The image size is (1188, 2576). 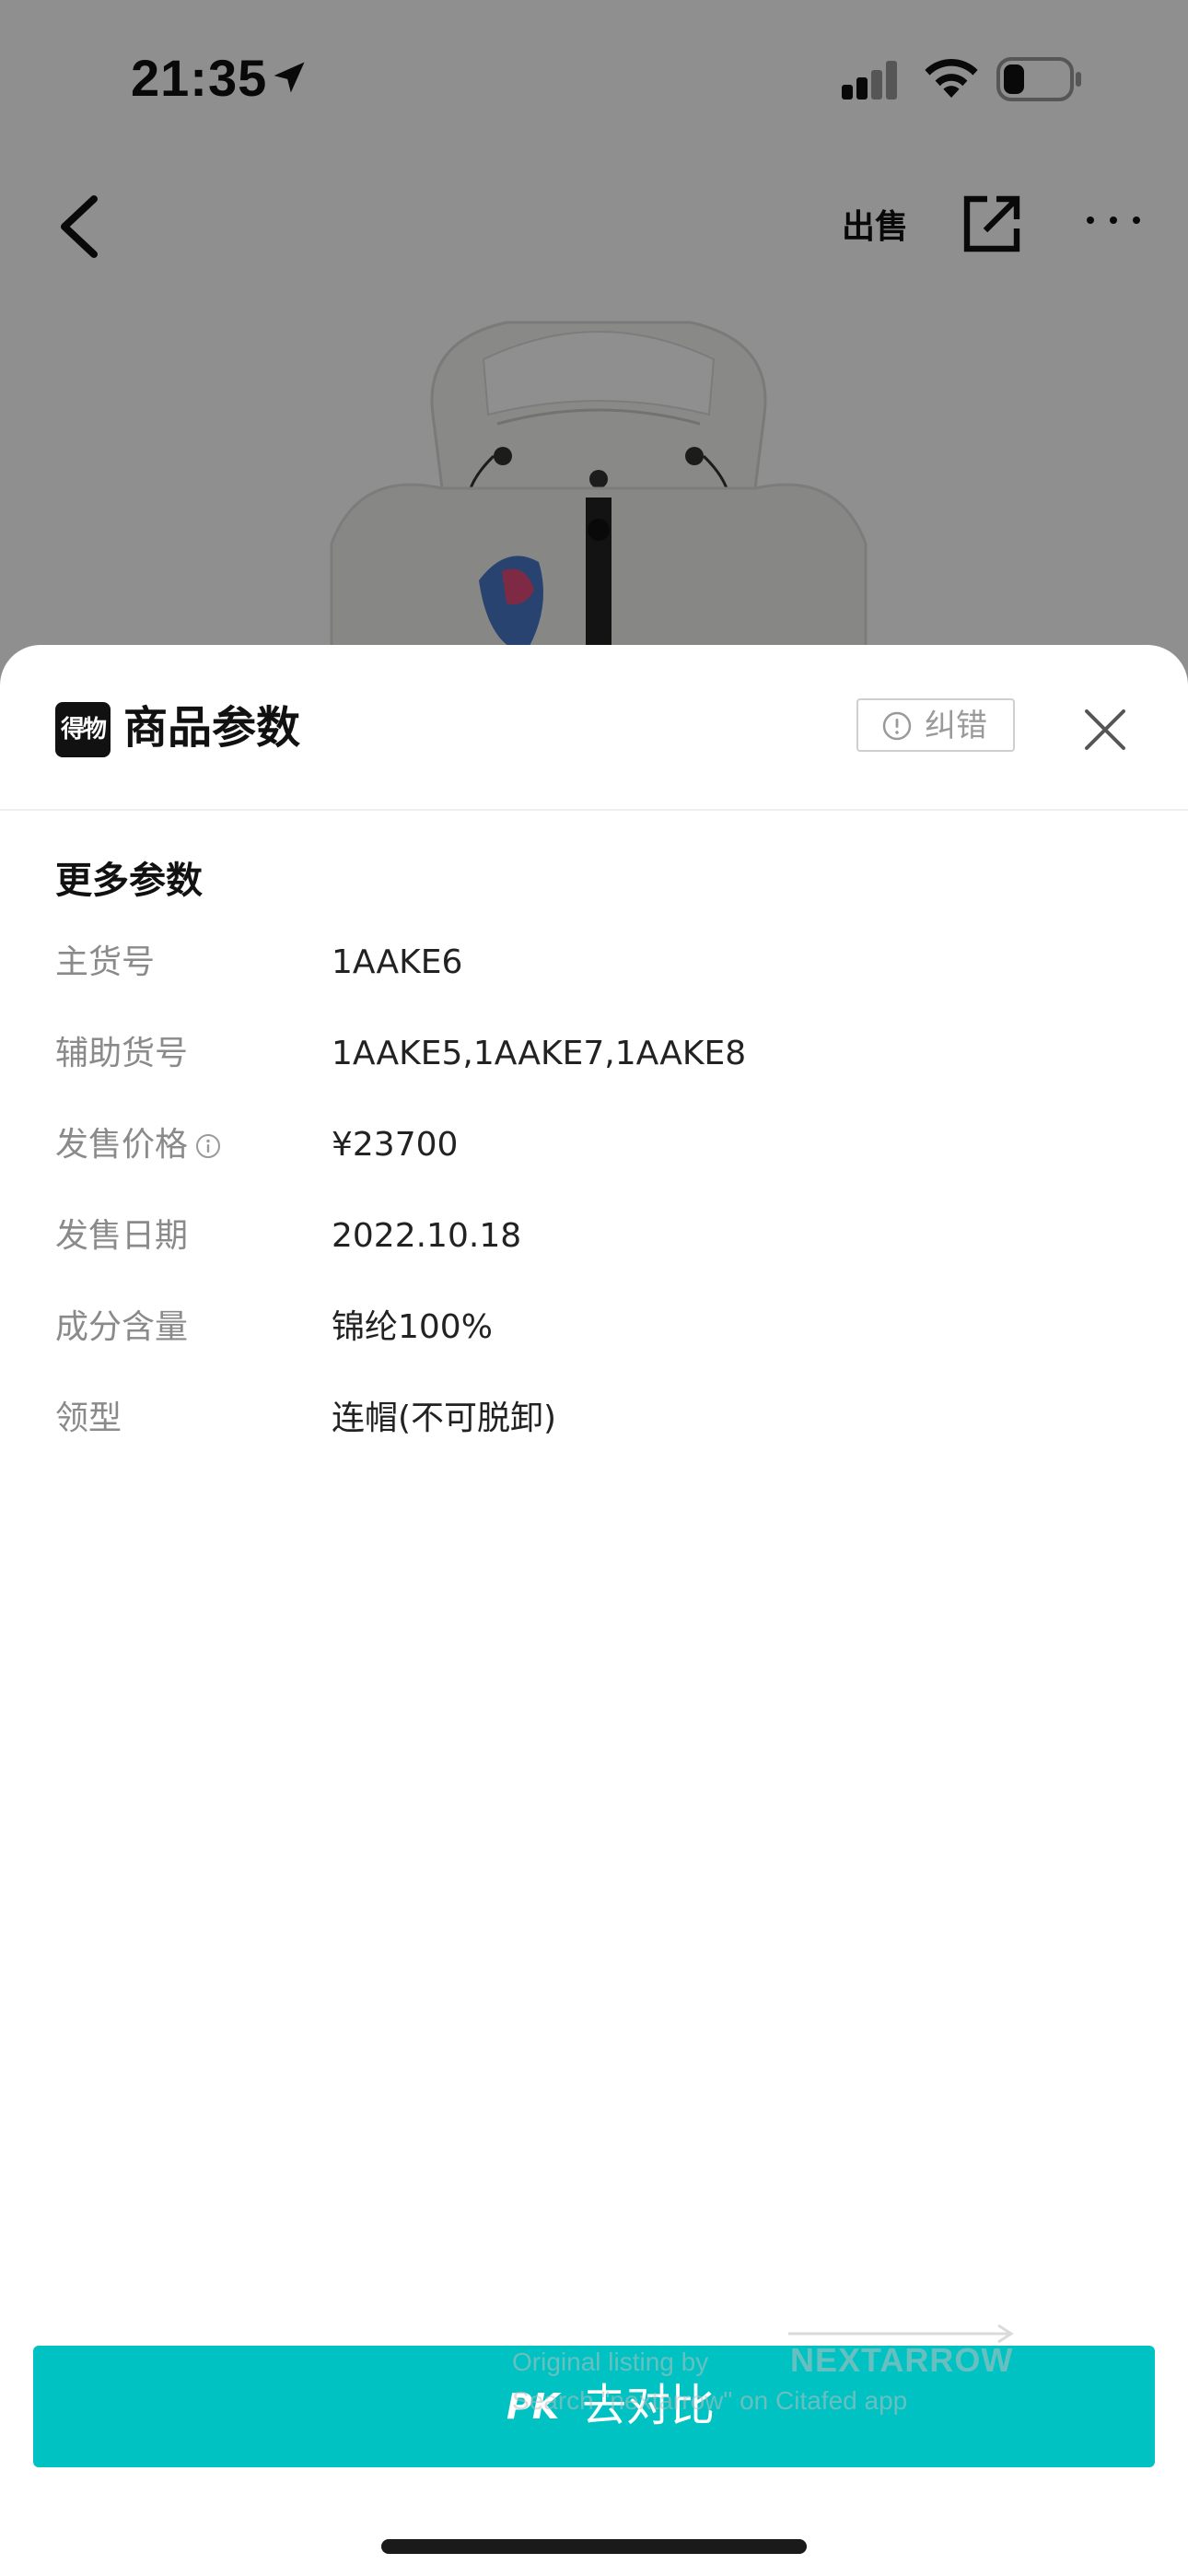 I want to click on param-label: 发售价格, so click(x=122, y=1145).